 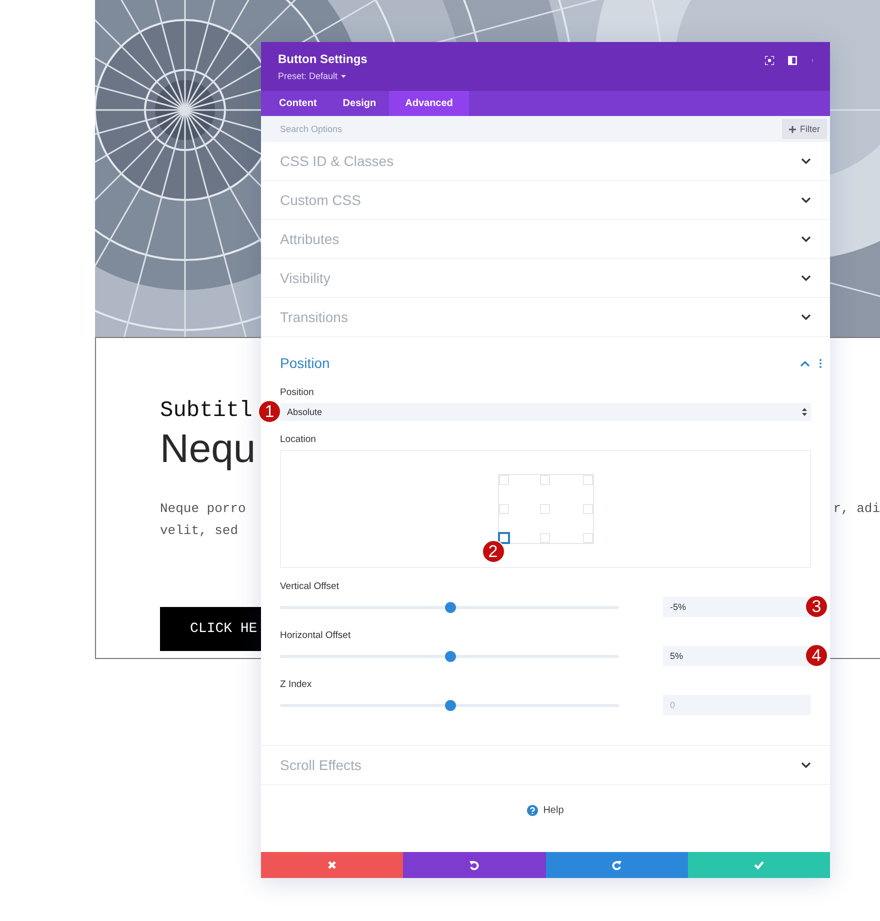 I want to click on subtitle: Subtitl, so click(x=206, y=410).